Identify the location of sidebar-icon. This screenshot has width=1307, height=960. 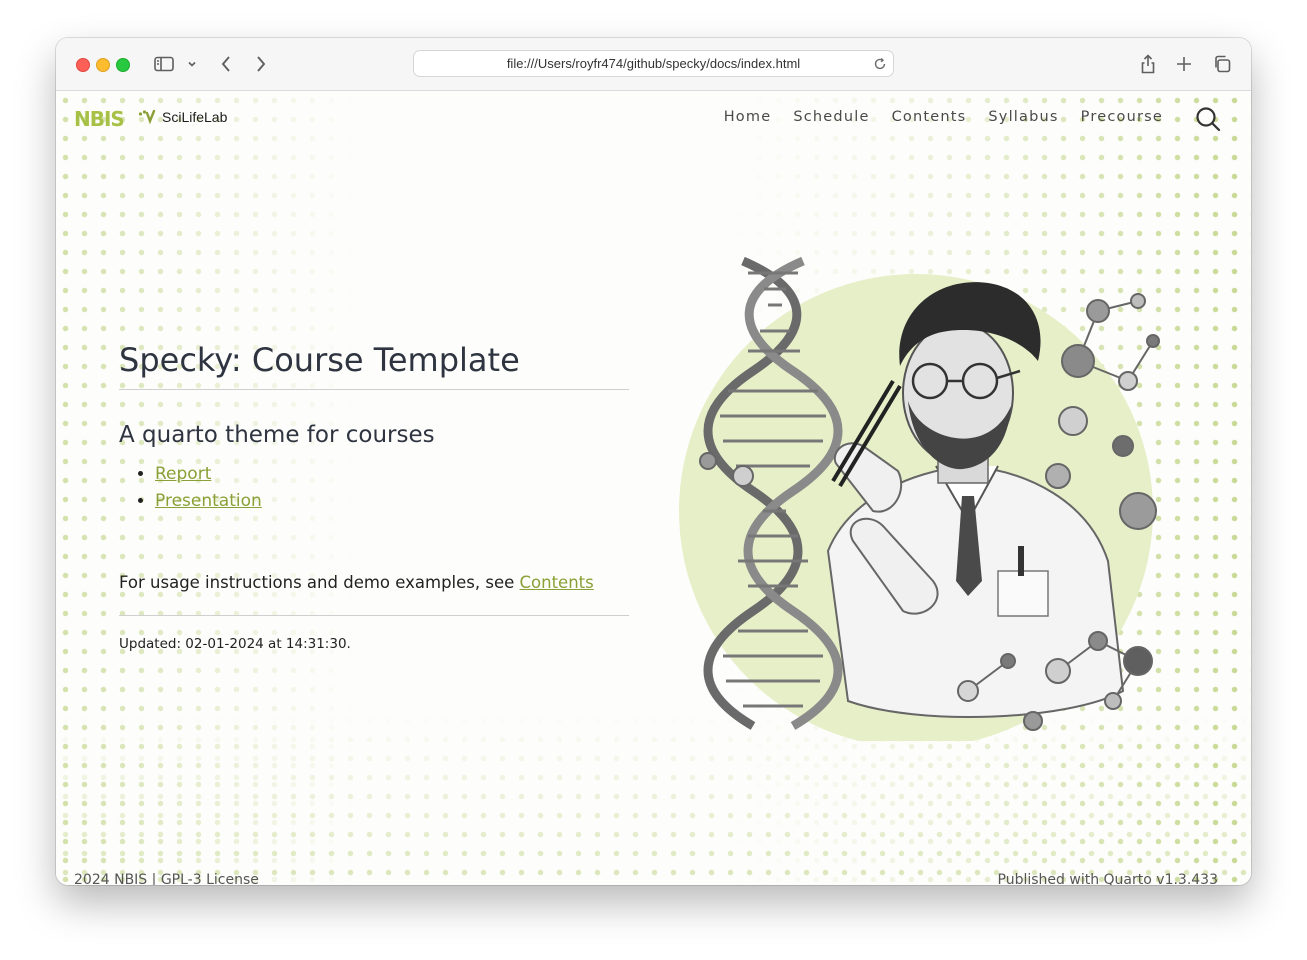
(164, 64).